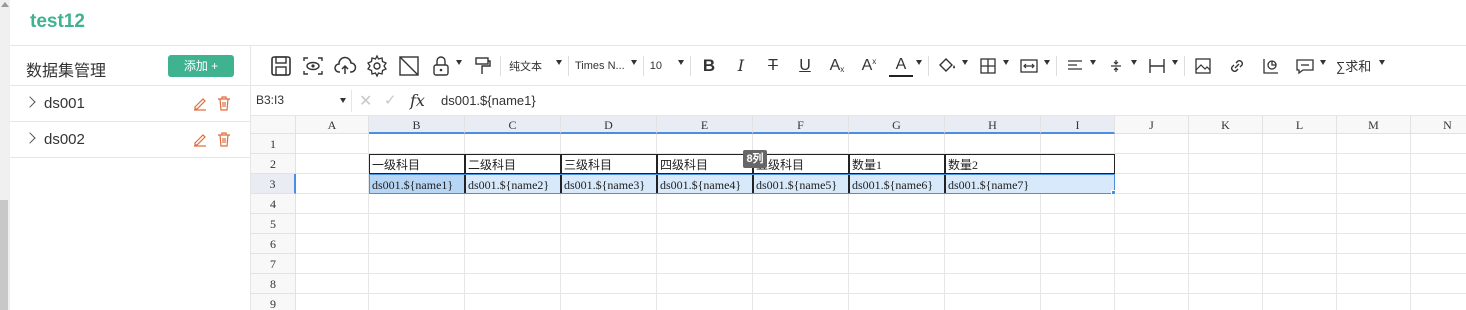  What do you see at coordinates (988, 66) in the screenshot?
I see `borders-icon` at bounding box center [988, 66].